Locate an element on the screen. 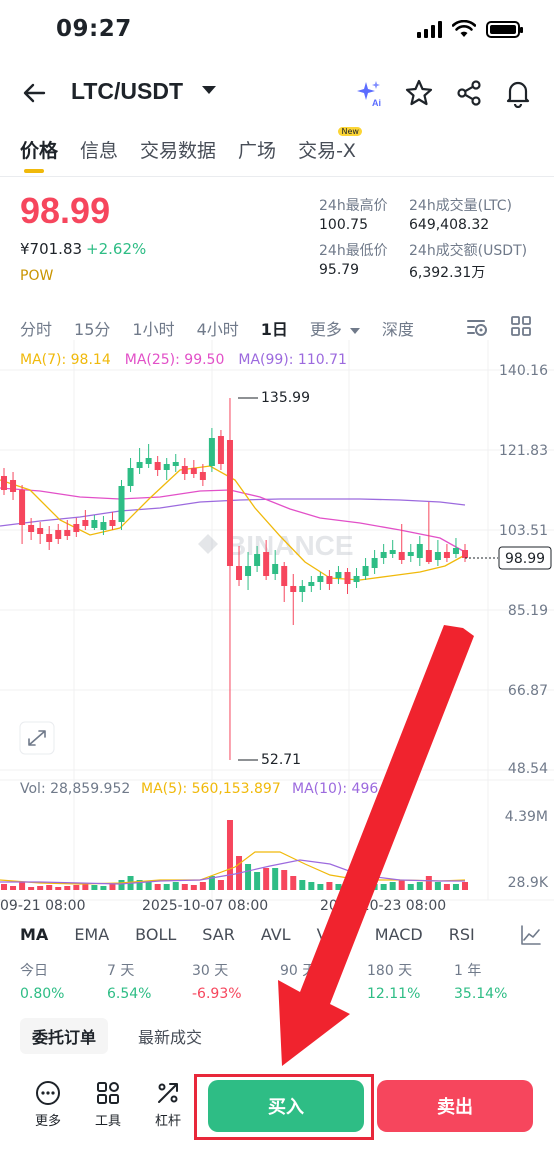 Image resolution: width=554 pixels, height=1167 pixels. pair-dropdown-caret-icon is located at coordinates (209, 90).